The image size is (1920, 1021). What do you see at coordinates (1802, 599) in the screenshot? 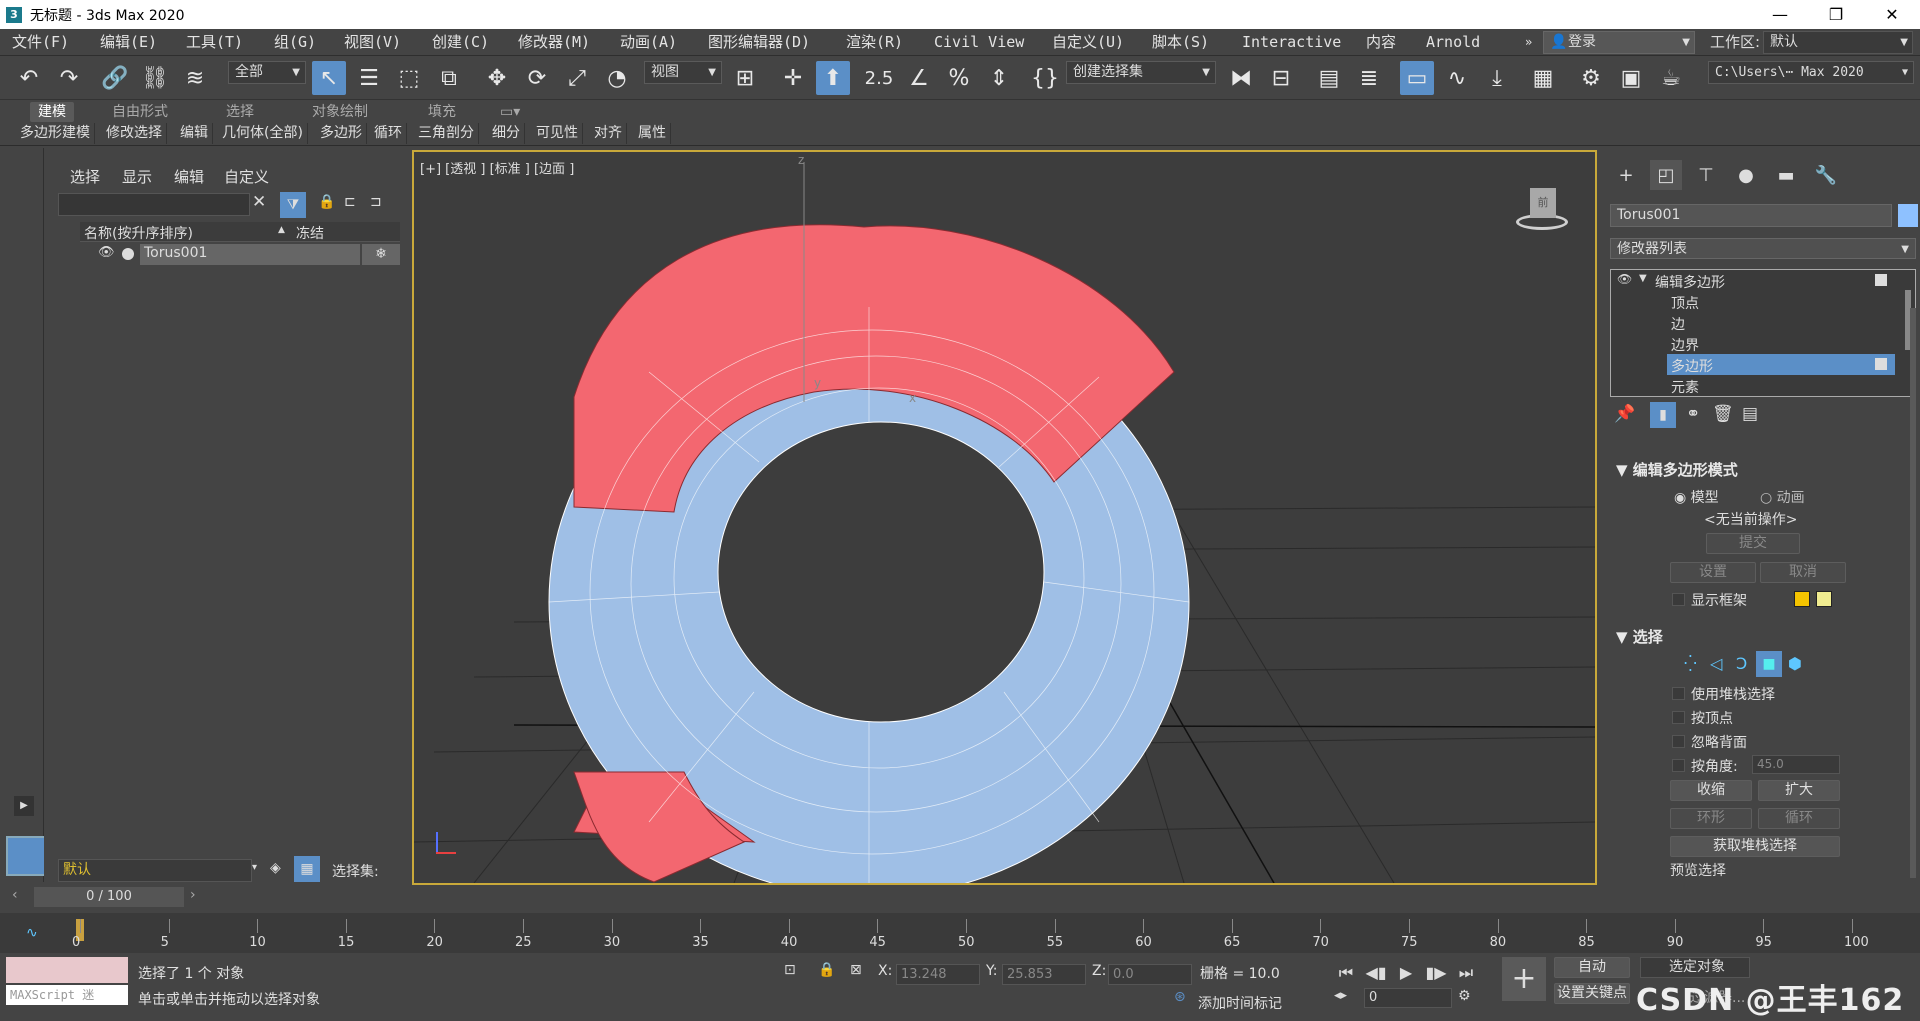
I see `cage-color-swatch` at bounding box center [1802, 599].